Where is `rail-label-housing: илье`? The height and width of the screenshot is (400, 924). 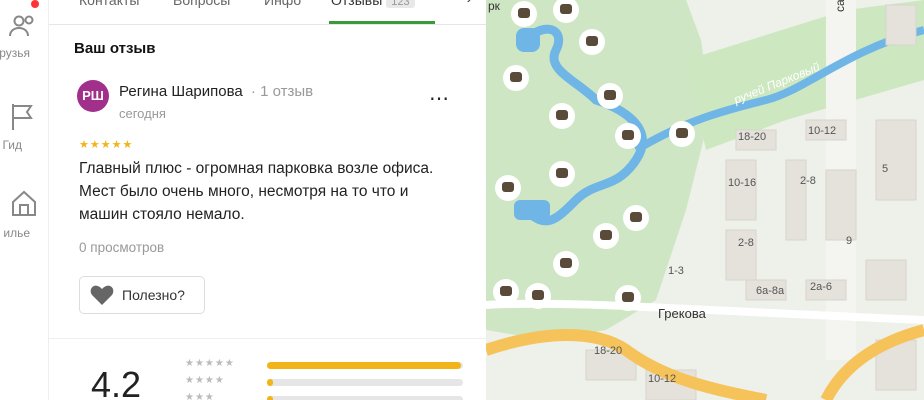
rail-label-housing: илье is located at coordinates (16, 233).